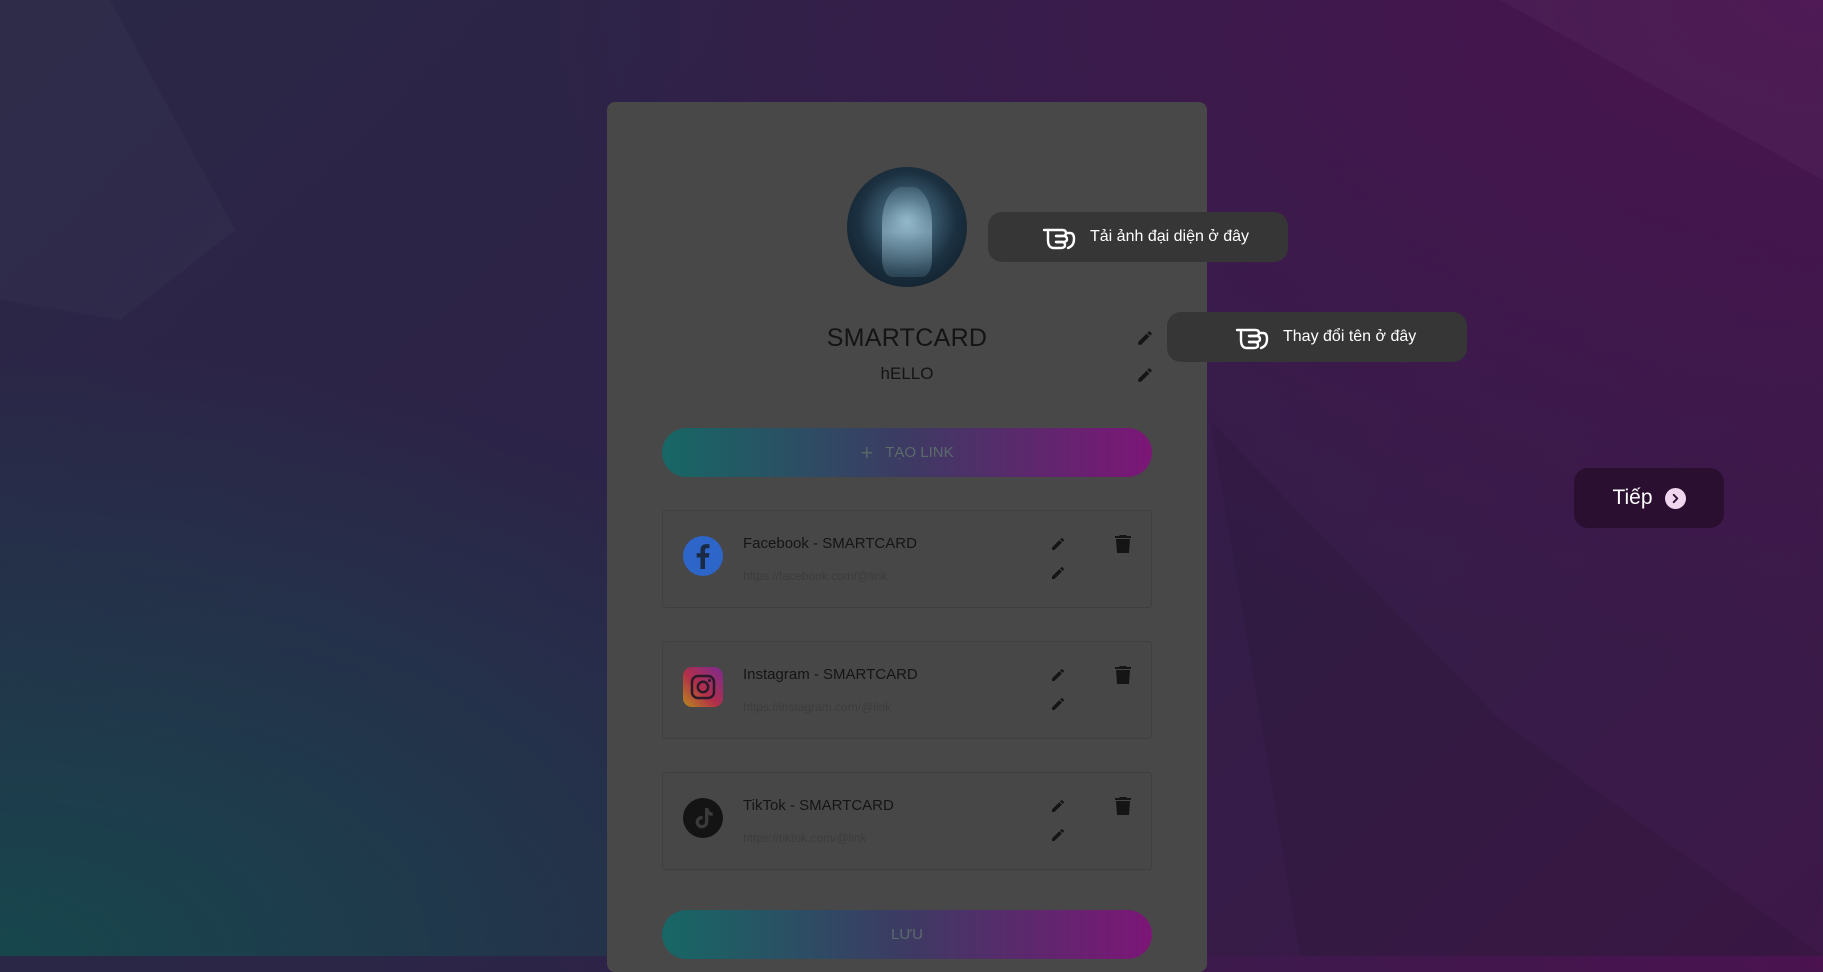 This screenshot has height=972, width=1823. I want to click on link-title: Instagram - SMARTCARD, so click(830, 674).